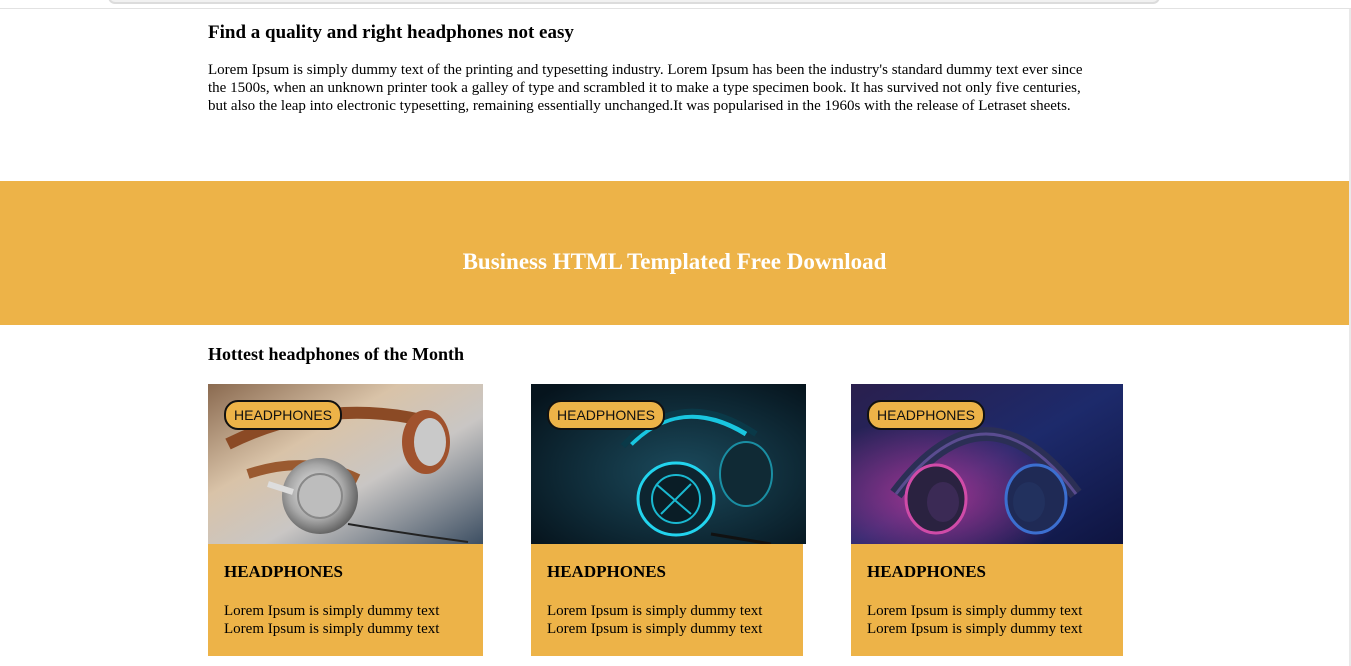  Describe the element at coordinates (634, 2) in the screenshot. I see `address-bar-pill` at that location.